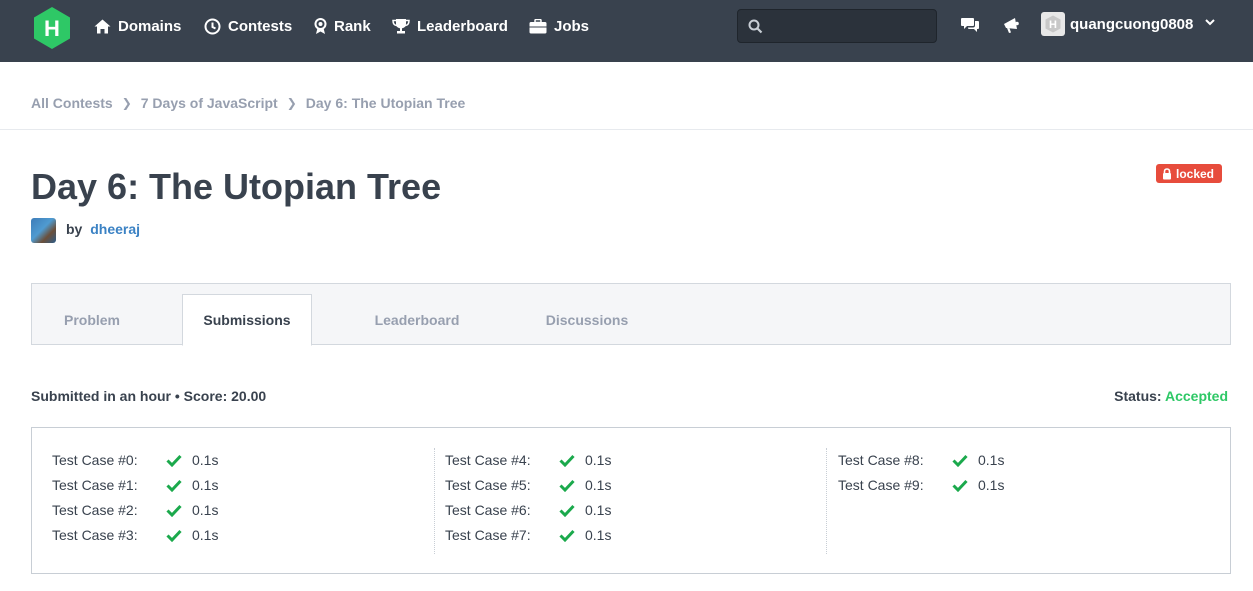 The width and height of the screenshot is (1253, 591). What do you see at coordinates (462, 26) in the screenshot?
I see `nav-leaderboard-label: Leaderboard` at bounding box center [462, 26].